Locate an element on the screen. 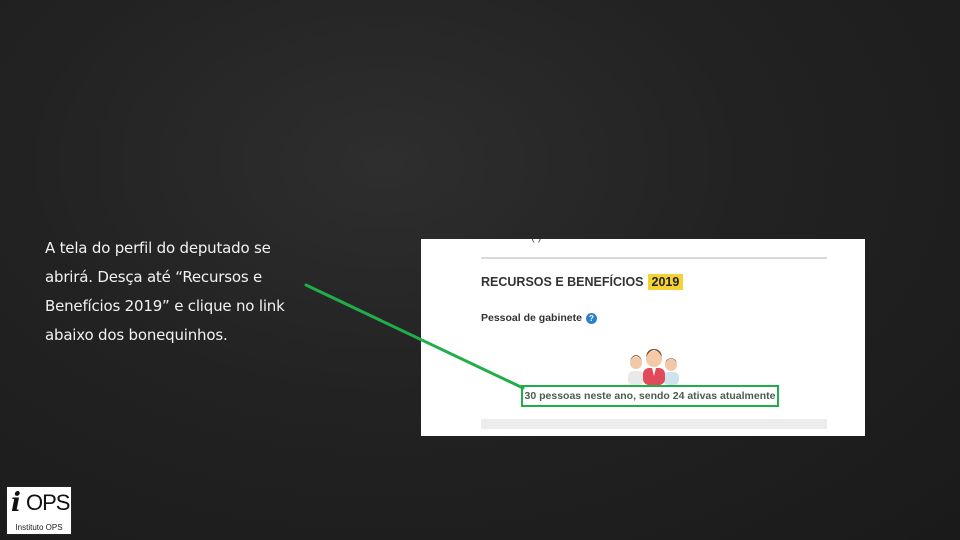 The image size is (960, 540). instruction-line-3: Benefícios 2019” e clique no link is located at coordinates (165, 306).